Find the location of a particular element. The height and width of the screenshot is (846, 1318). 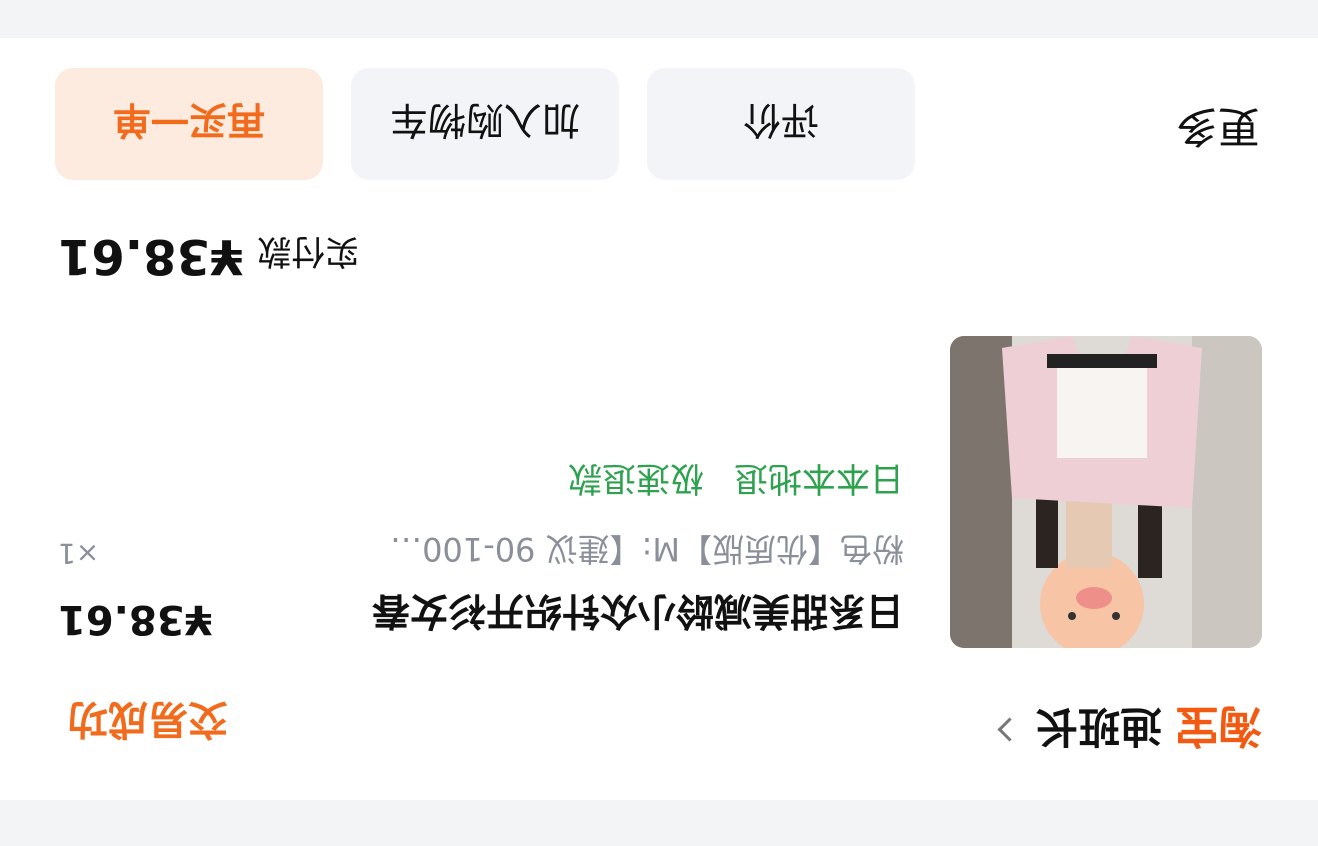

product-tags: 日本本地退 极速退款 is located at coordinates (736, 481).